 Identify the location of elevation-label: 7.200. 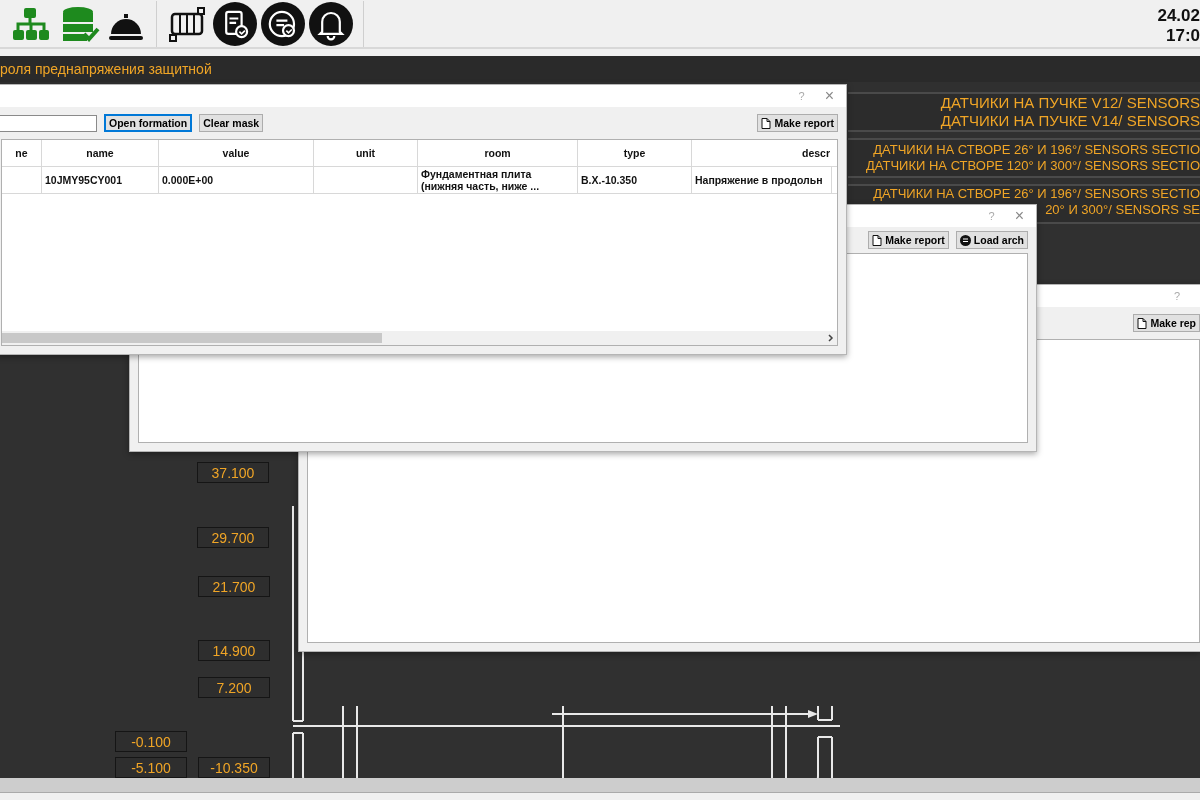
(234, 687).